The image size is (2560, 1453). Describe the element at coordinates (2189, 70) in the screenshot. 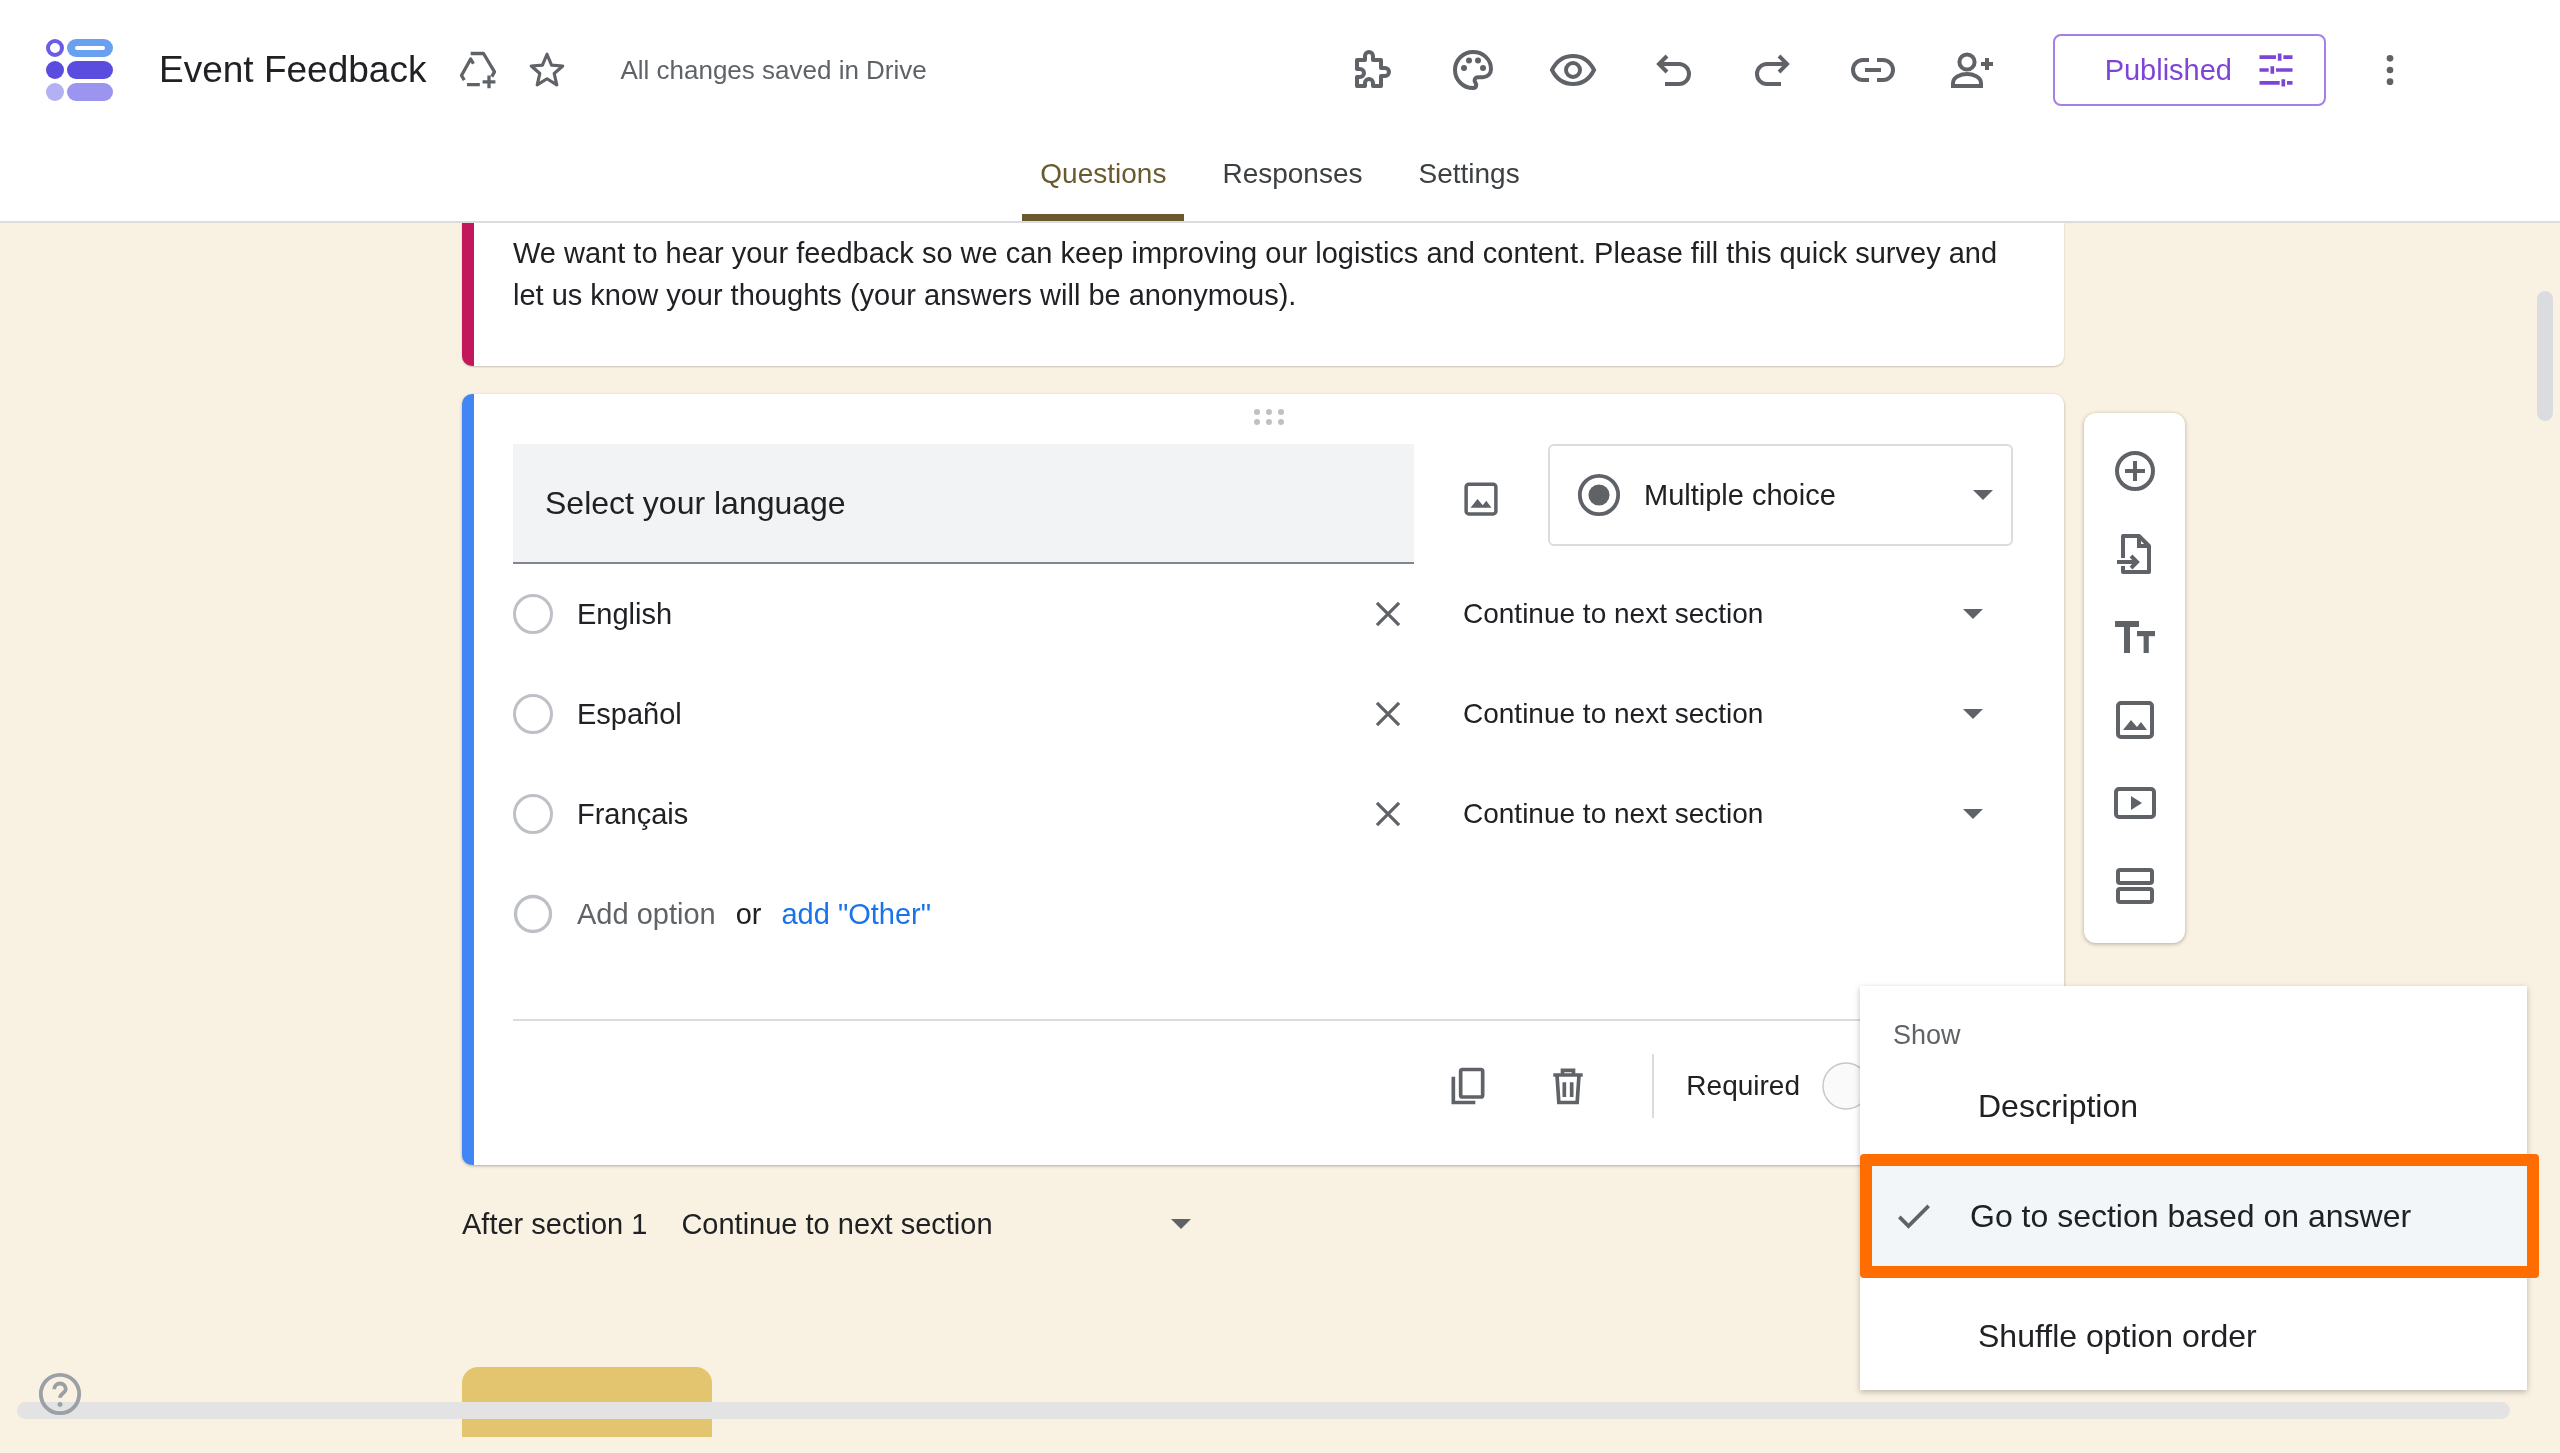

I see `published-button: Published` at that location.